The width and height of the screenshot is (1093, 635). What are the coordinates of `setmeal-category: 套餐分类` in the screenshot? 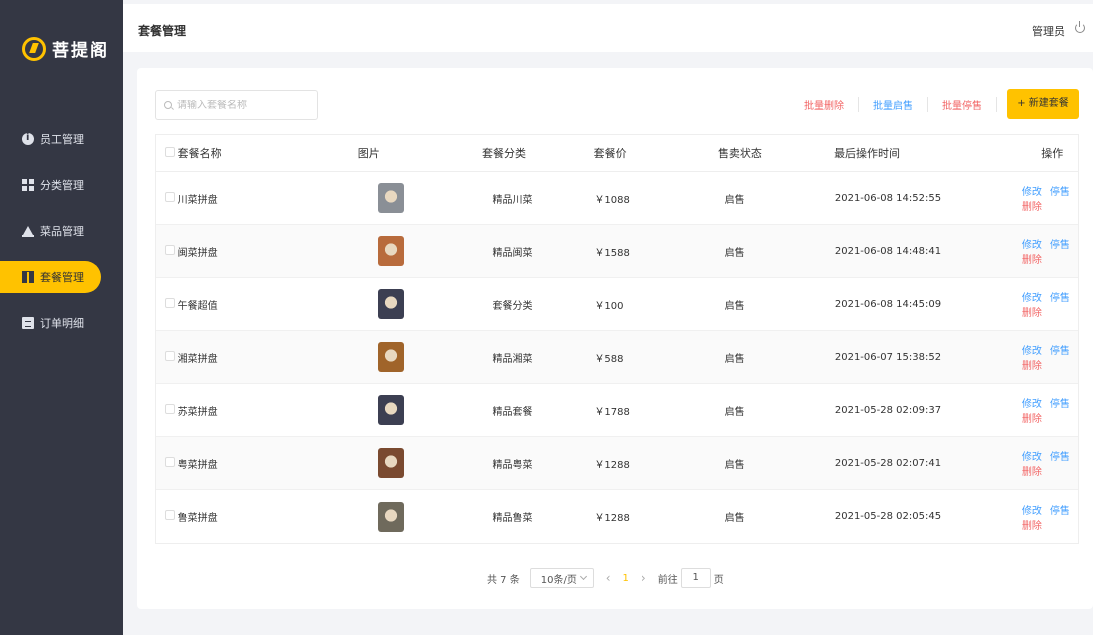 It's located at (512, 306).